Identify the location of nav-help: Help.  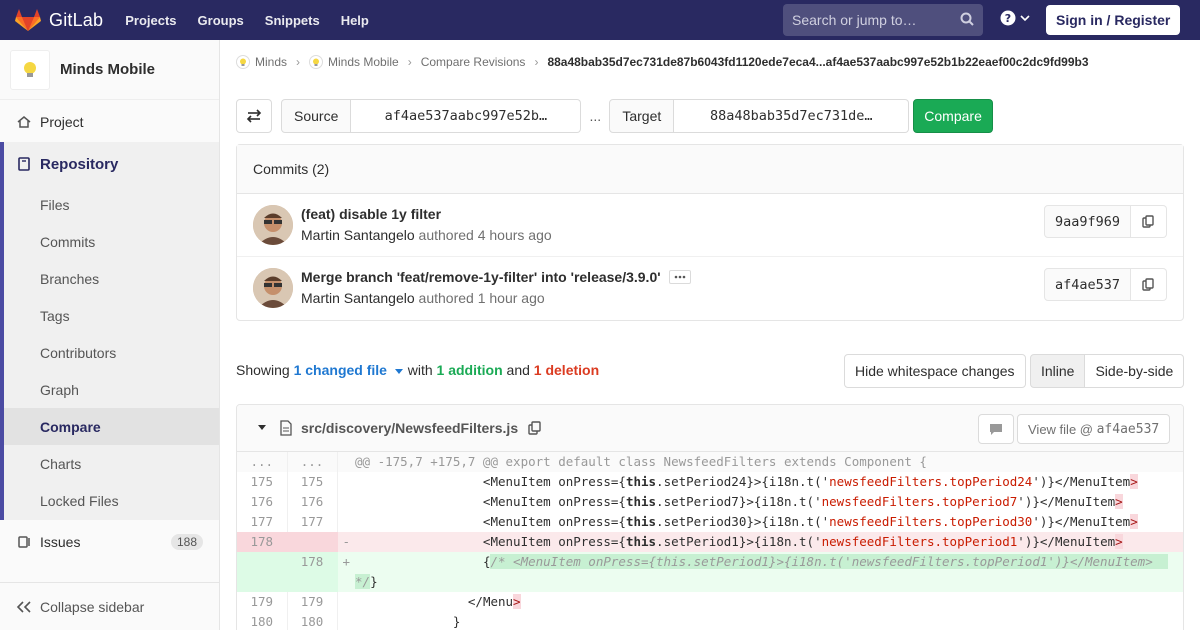
(355, 20).